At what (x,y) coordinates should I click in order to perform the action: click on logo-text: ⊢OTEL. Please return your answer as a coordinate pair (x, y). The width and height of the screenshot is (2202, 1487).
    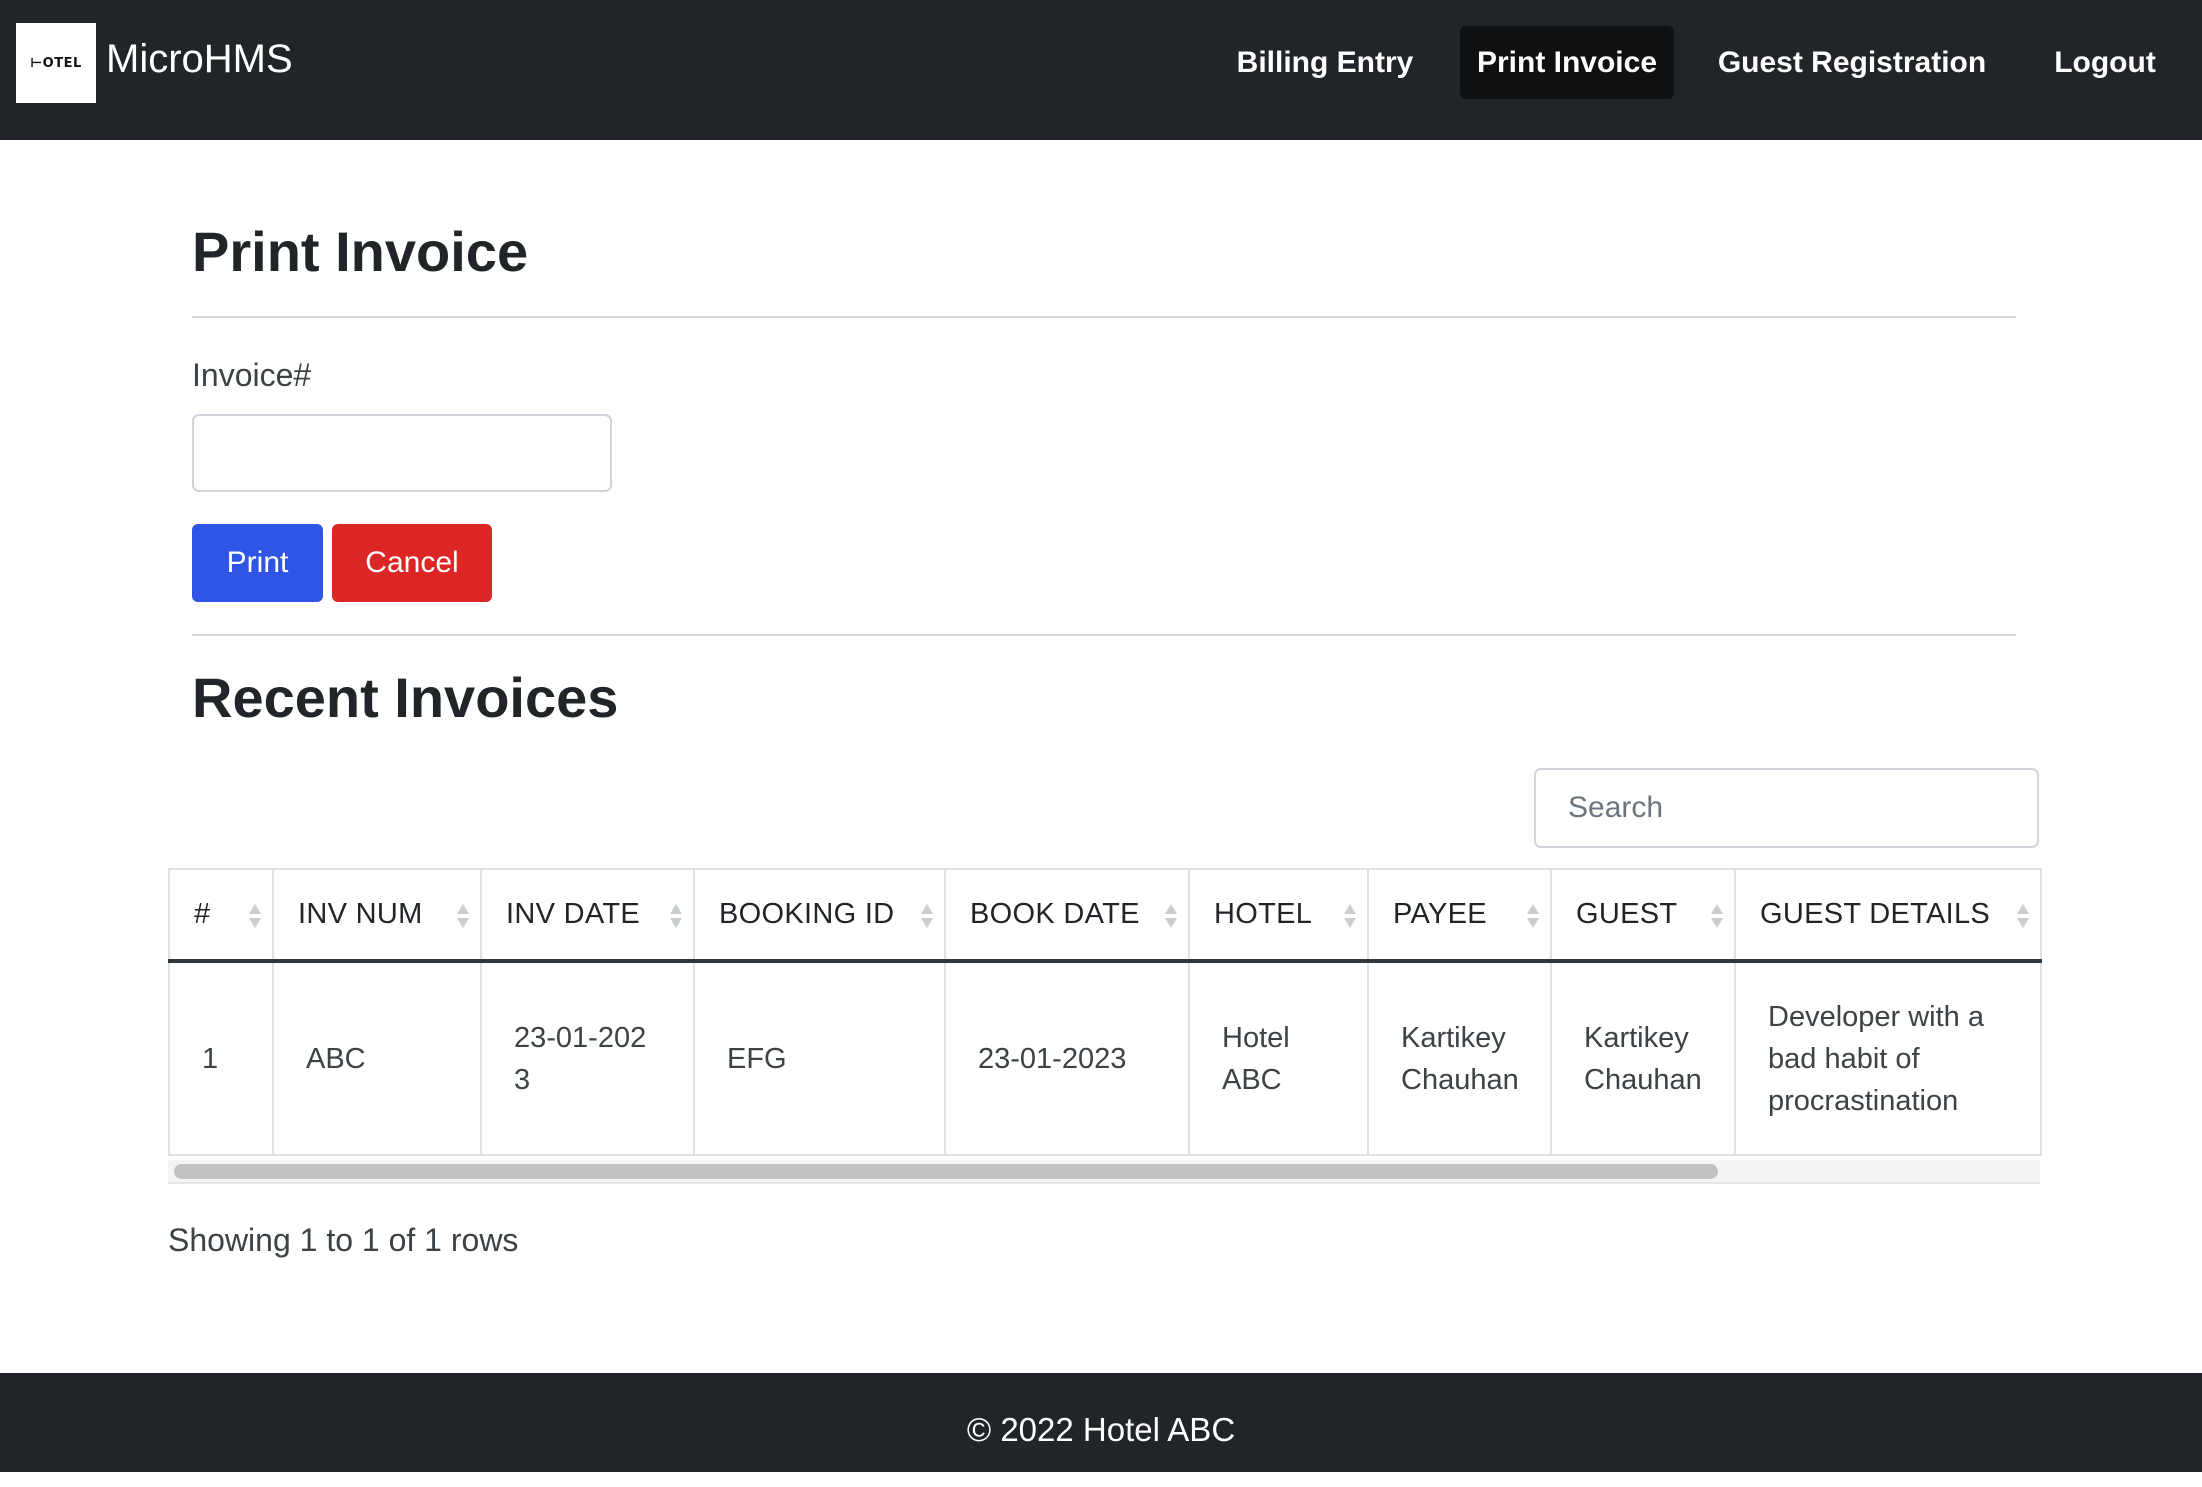
    Looking at the image, I should click on (56, 63).